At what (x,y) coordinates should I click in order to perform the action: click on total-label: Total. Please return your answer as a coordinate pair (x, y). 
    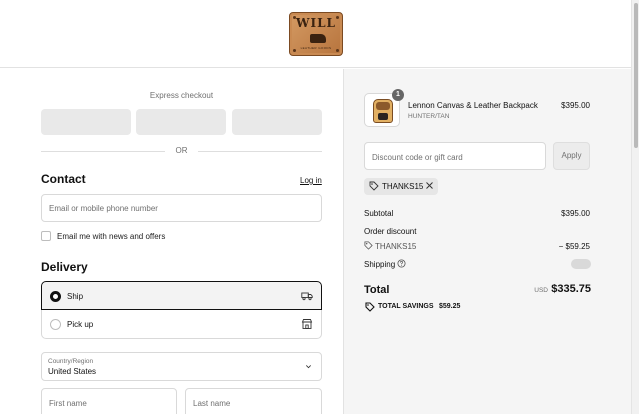
    Looking at the image, I should click on (377, 290).